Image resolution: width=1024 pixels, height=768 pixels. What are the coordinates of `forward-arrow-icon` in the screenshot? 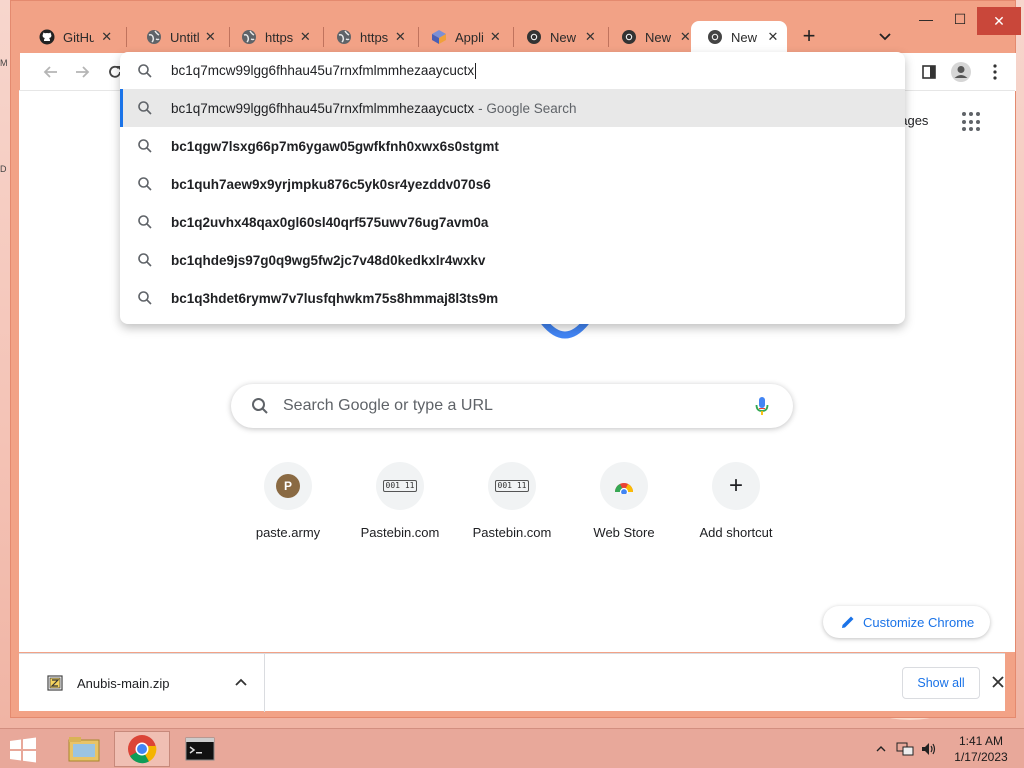 It's located at (83, 72).